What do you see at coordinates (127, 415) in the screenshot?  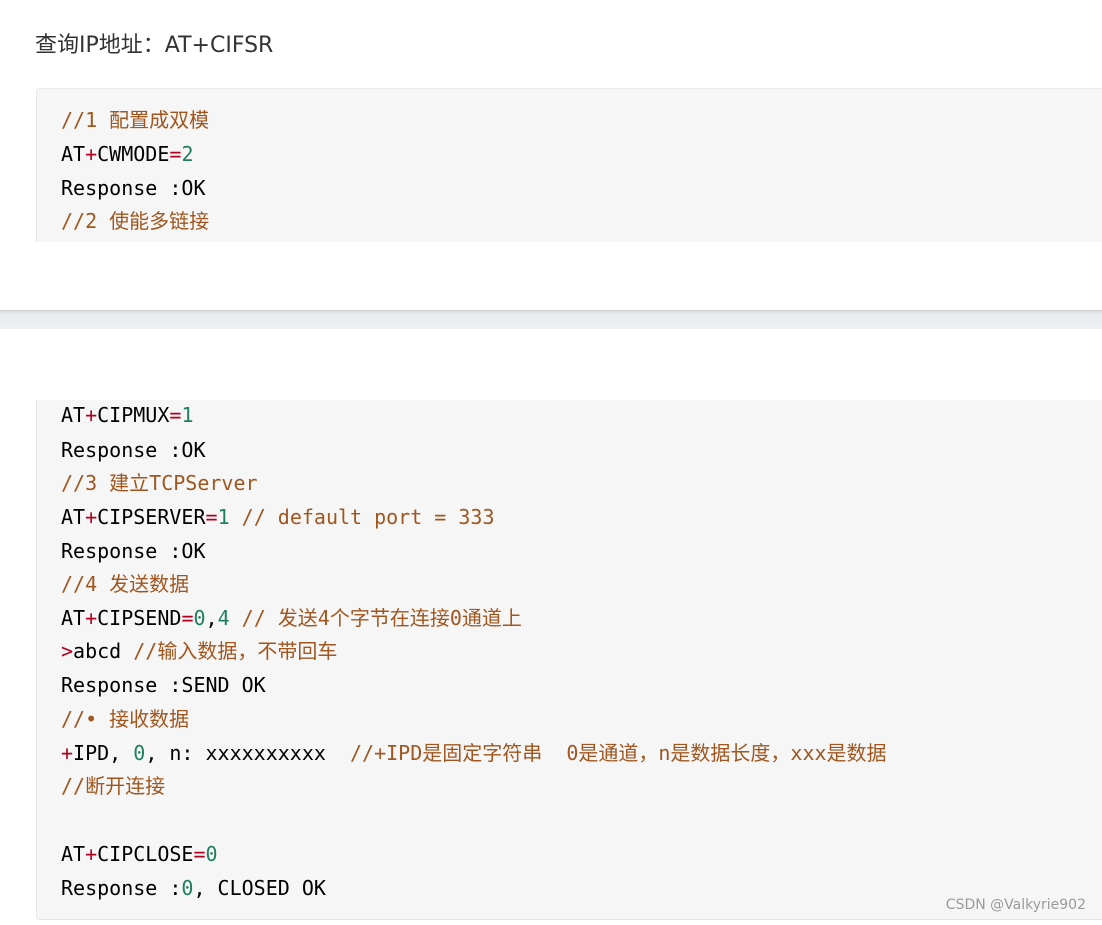 I see `code-line-cipmux: AT+CIPMUX=1` at bounding box center [127, 415].